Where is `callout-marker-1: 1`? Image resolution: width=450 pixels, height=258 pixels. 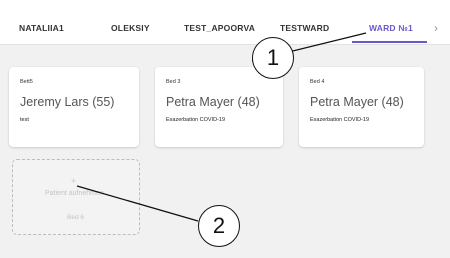
callout-marker-1: 1 is located at coordinates (273, 58).